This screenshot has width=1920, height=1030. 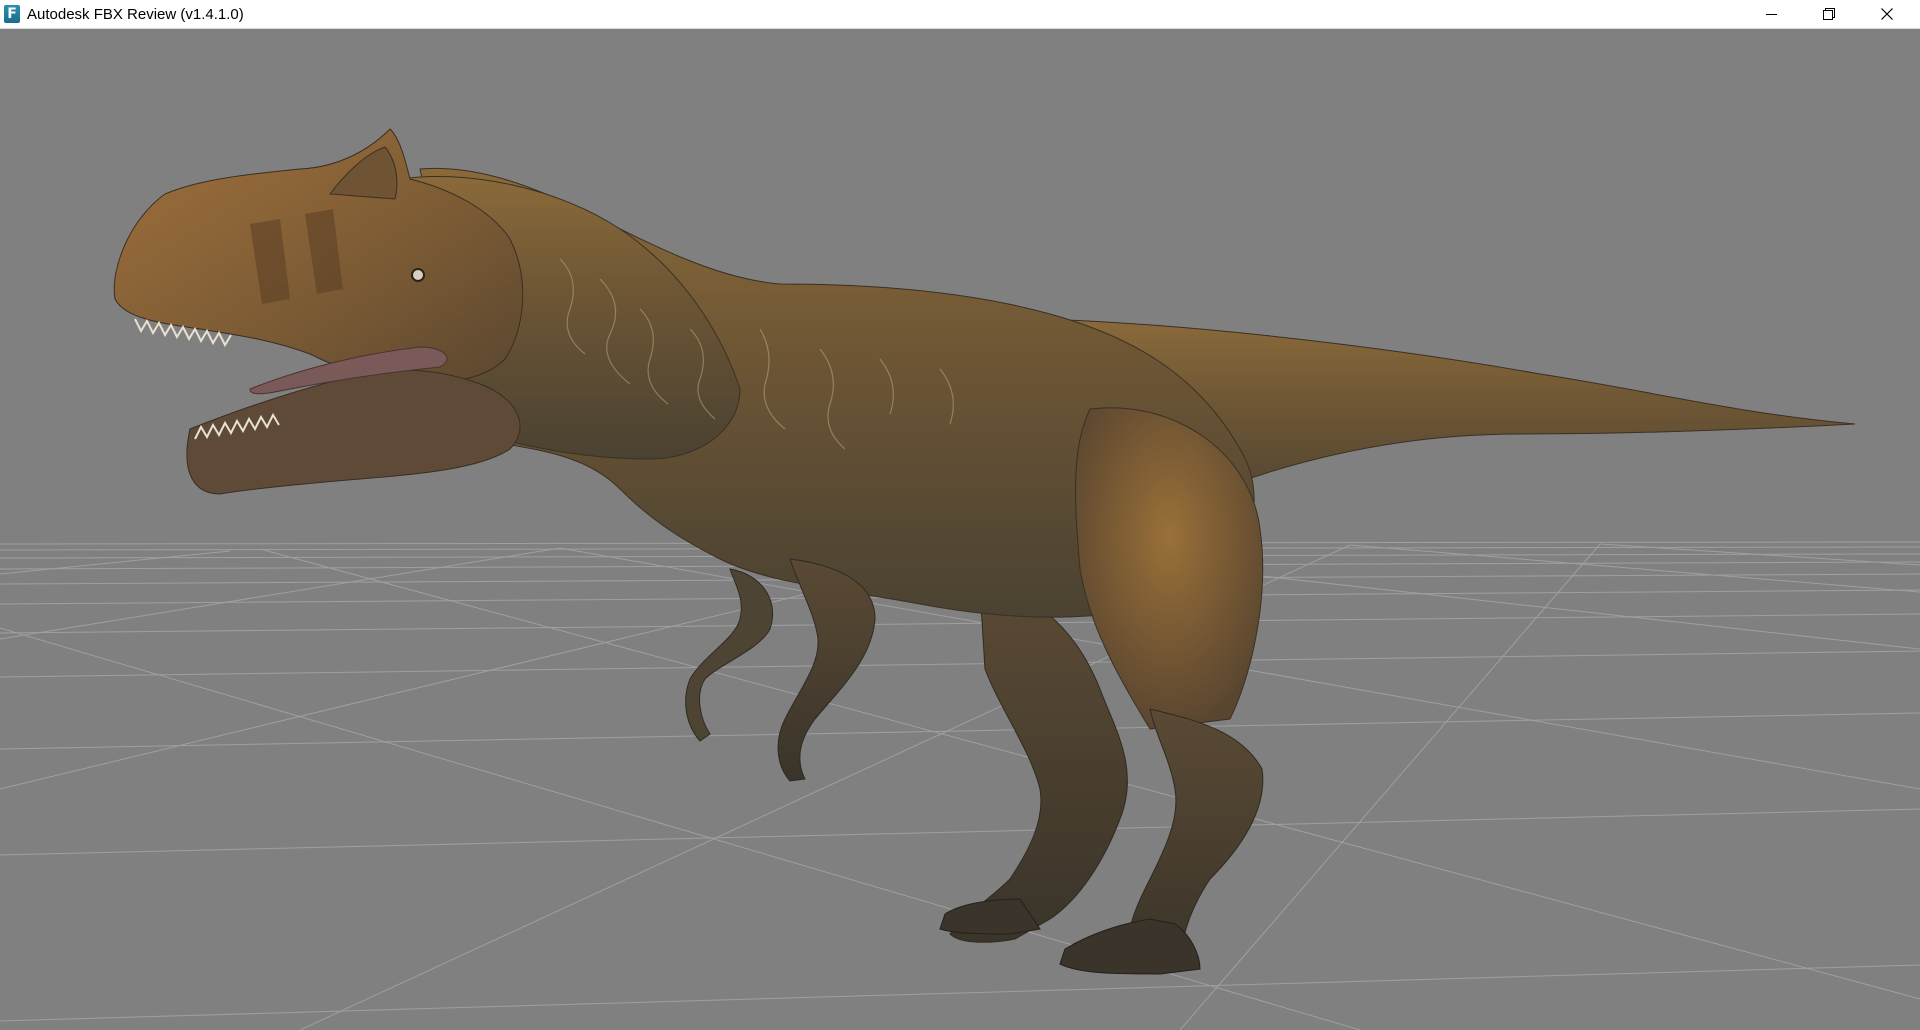 I want to click on minimize-button, so click(x=1771, y=14).